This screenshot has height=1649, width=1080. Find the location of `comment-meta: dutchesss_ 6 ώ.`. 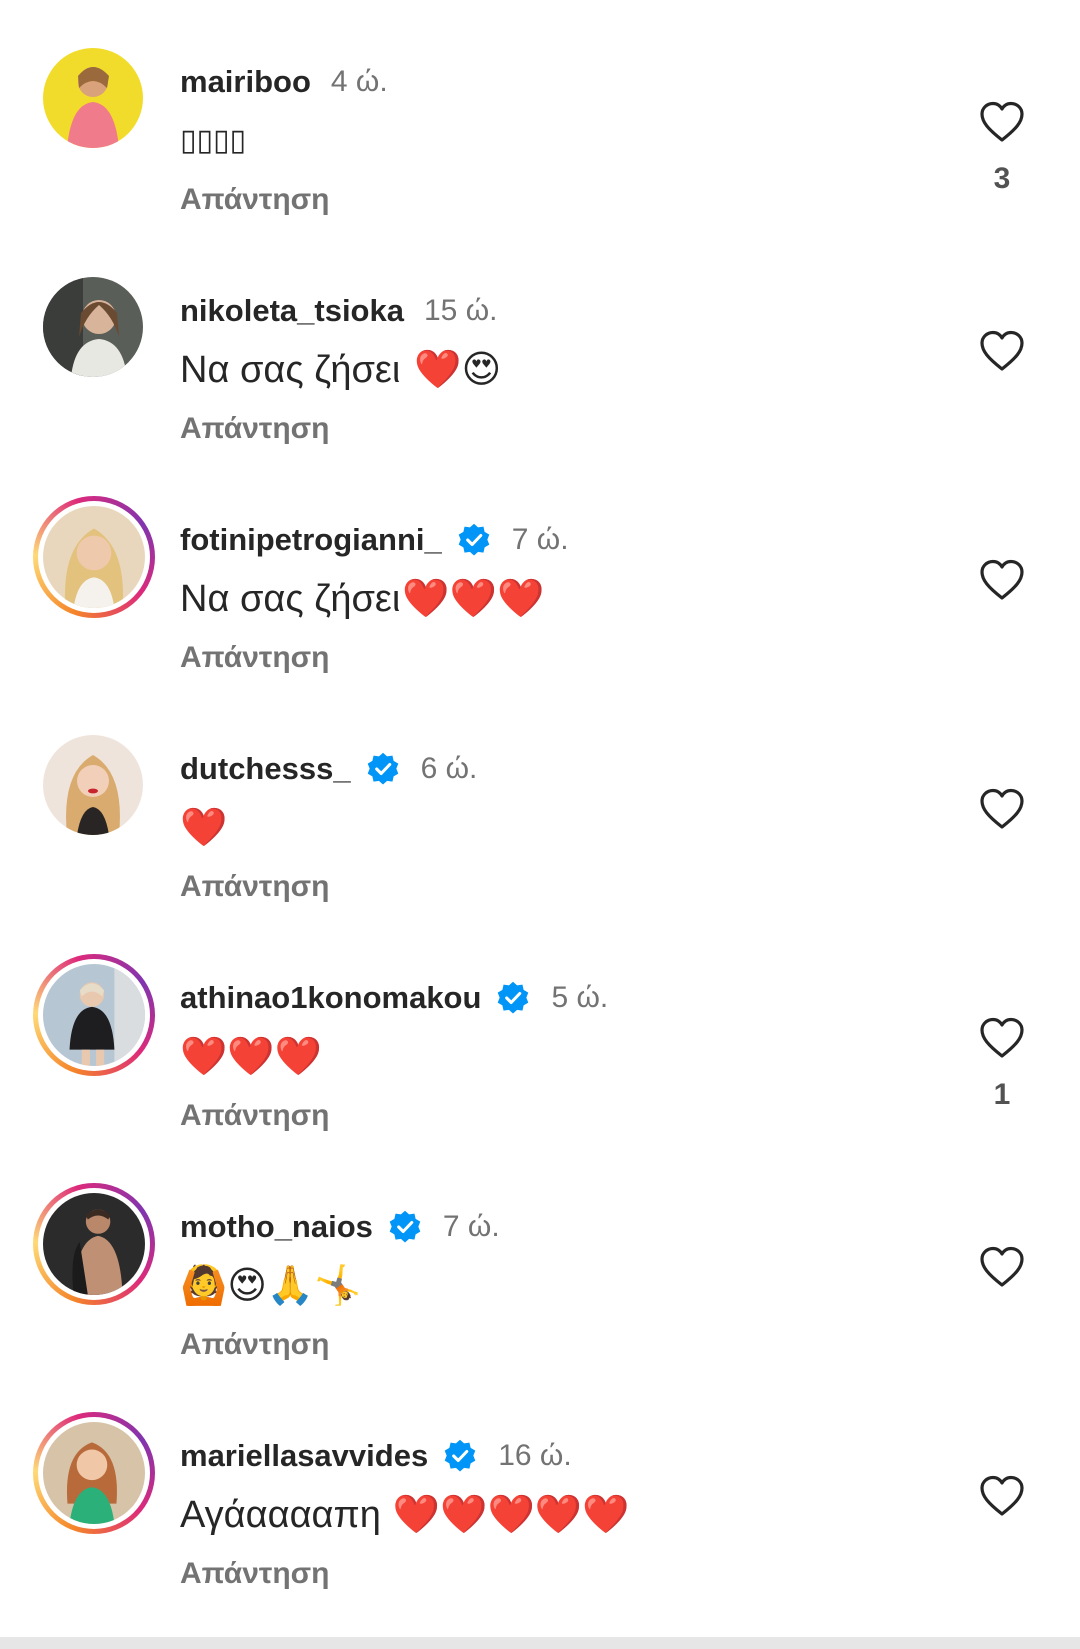

comment-meta: dutchesss_ 6 ώ. is located at coordinates (328, 769).